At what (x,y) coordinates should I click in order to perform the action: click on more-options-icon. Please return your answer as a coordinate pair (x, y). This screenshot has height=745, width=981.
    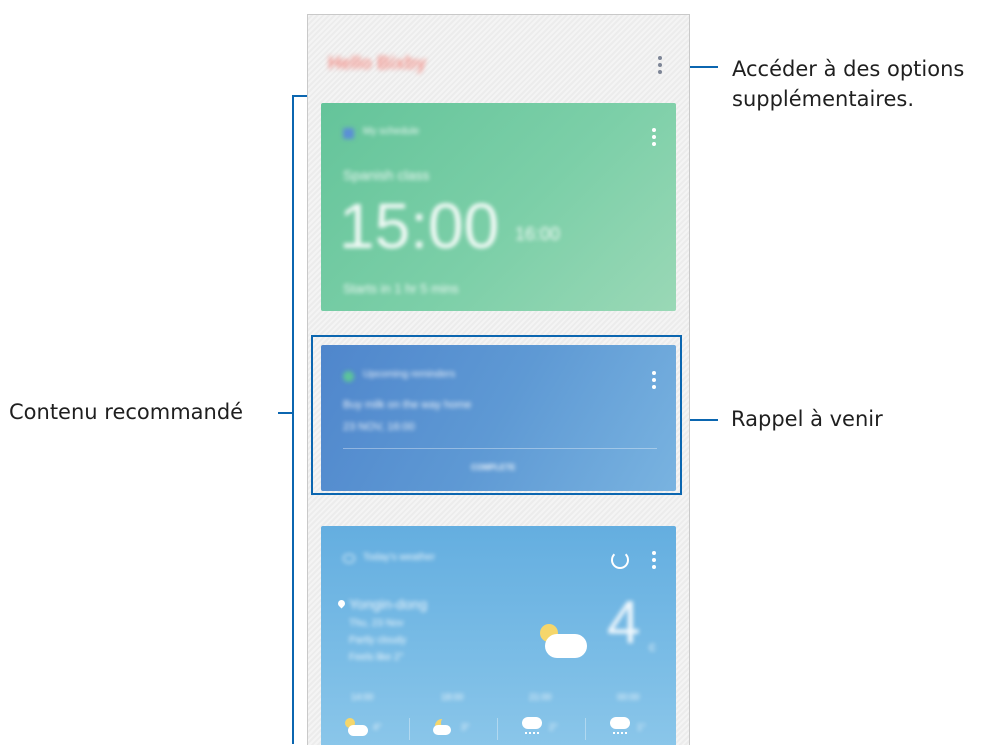
    Looking at the image, I should click on (661, 65).